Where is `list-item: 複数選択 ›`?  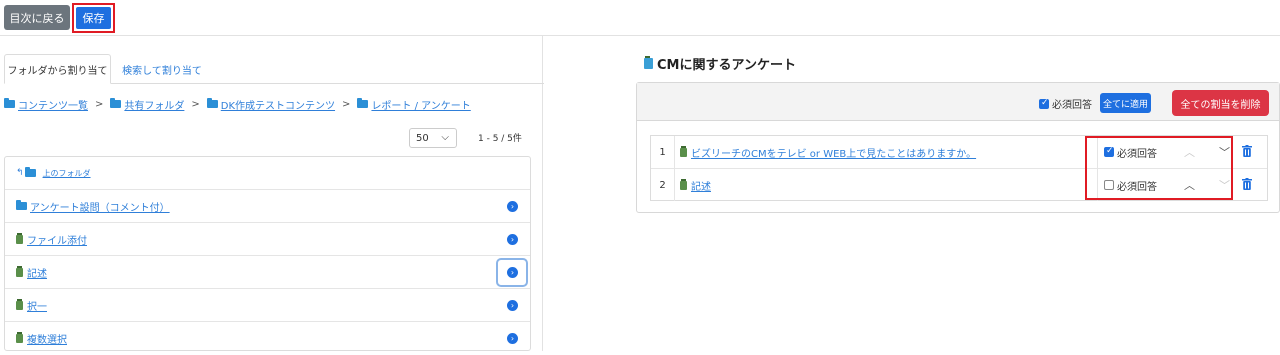
list-item: 複数選択 › is located at coordinates (267, 338).